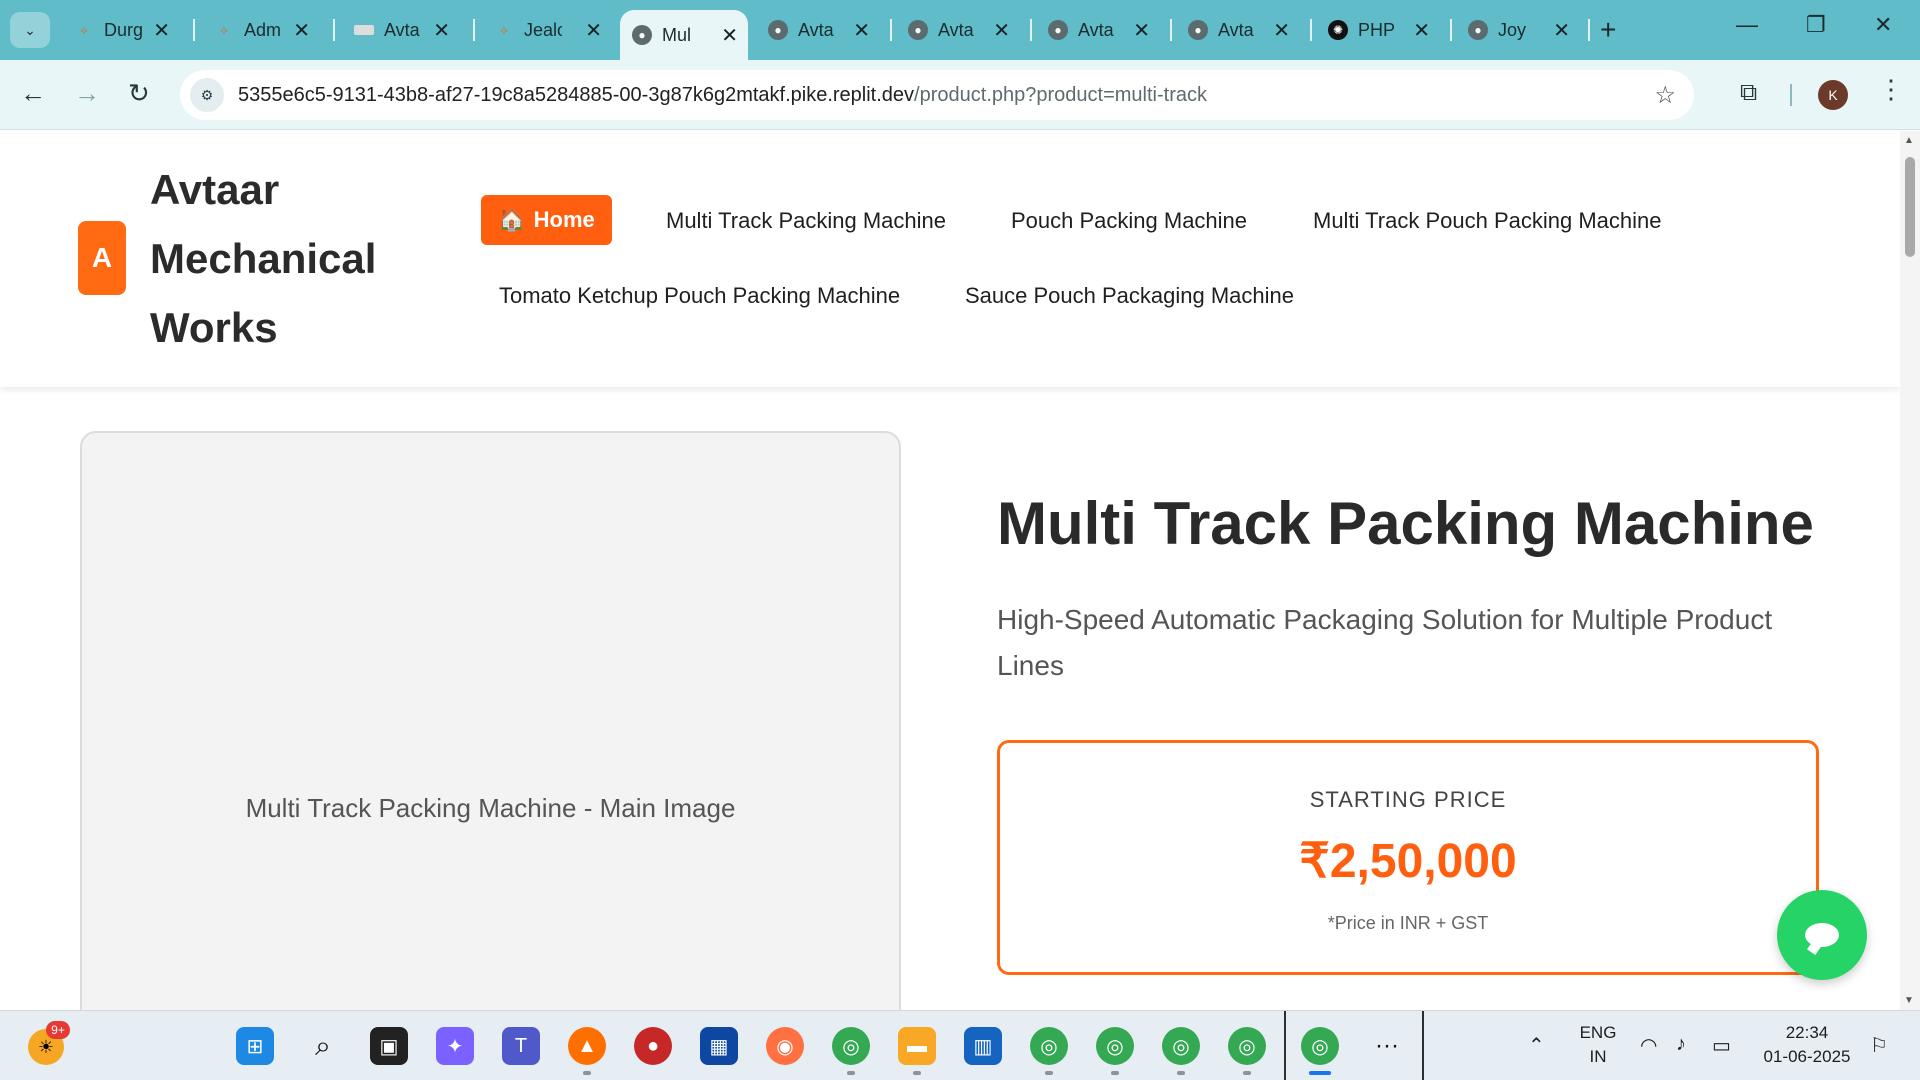 The height and width of the screenshot is (1080, 1920). I want to click on clock-date: 01-06-2025, so click(1807, 1057).